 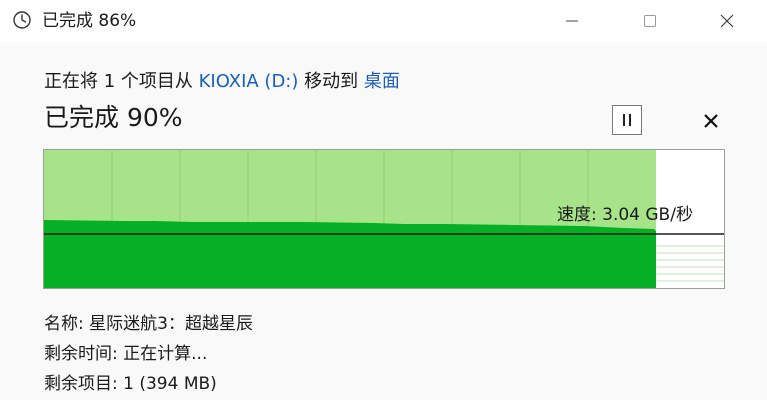 I want to click on close-icon, so click(x=727, y=21).